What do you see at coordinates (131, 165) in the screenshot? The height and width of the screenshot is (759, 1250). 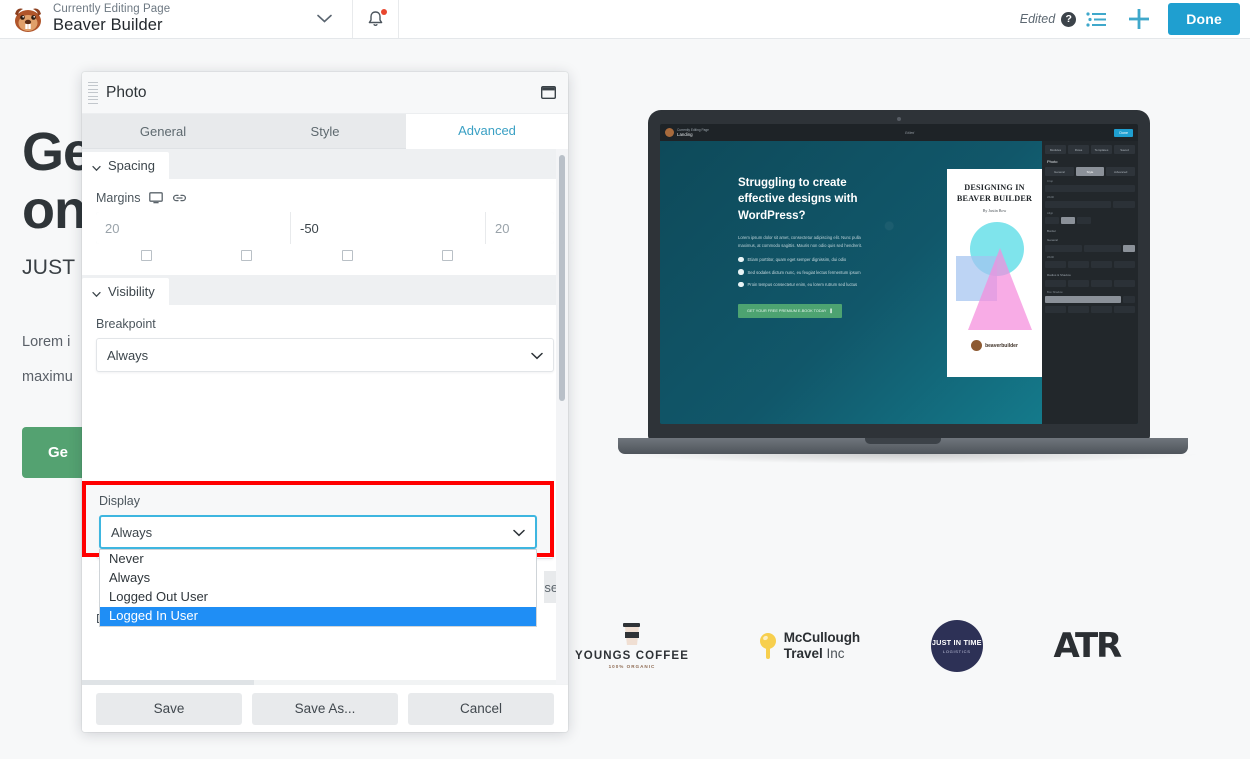 I see `section-label: Spacing` at bounding box center [131, 165].